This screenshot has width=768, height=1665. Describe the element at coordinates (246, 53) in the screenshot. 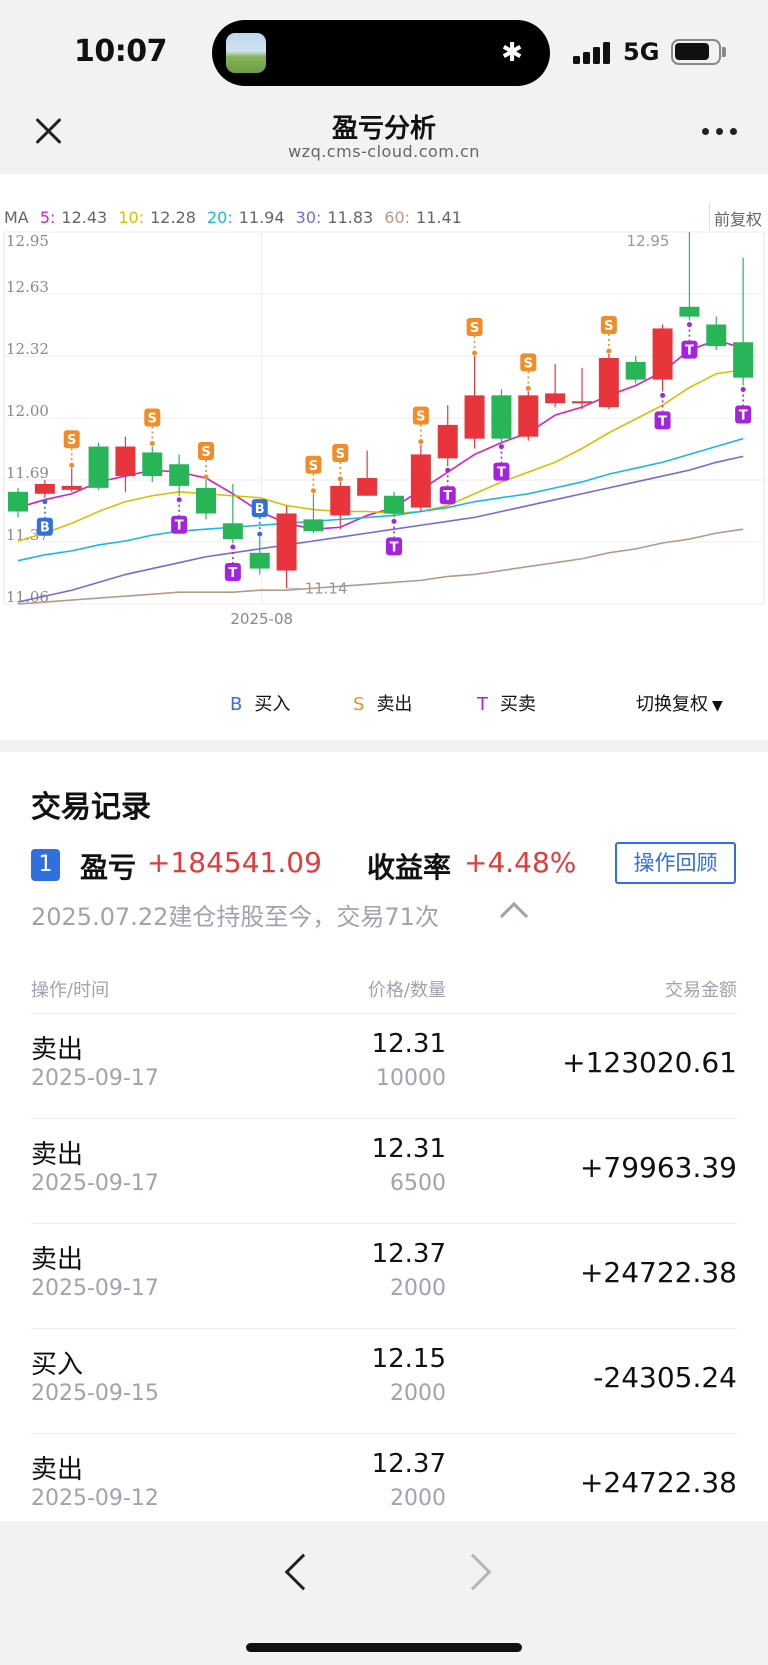

I see `app-thumbnail-icon` at that location.